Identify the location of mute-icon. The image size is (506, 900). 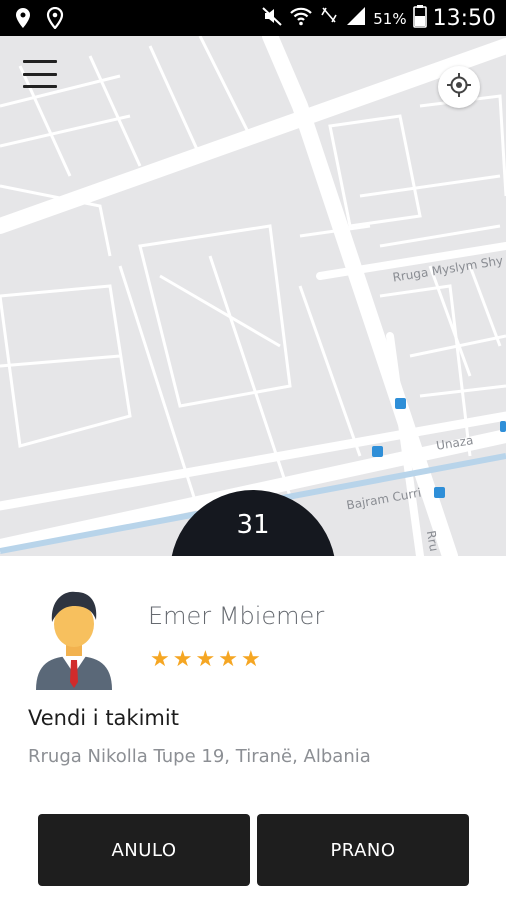
(272, 18).